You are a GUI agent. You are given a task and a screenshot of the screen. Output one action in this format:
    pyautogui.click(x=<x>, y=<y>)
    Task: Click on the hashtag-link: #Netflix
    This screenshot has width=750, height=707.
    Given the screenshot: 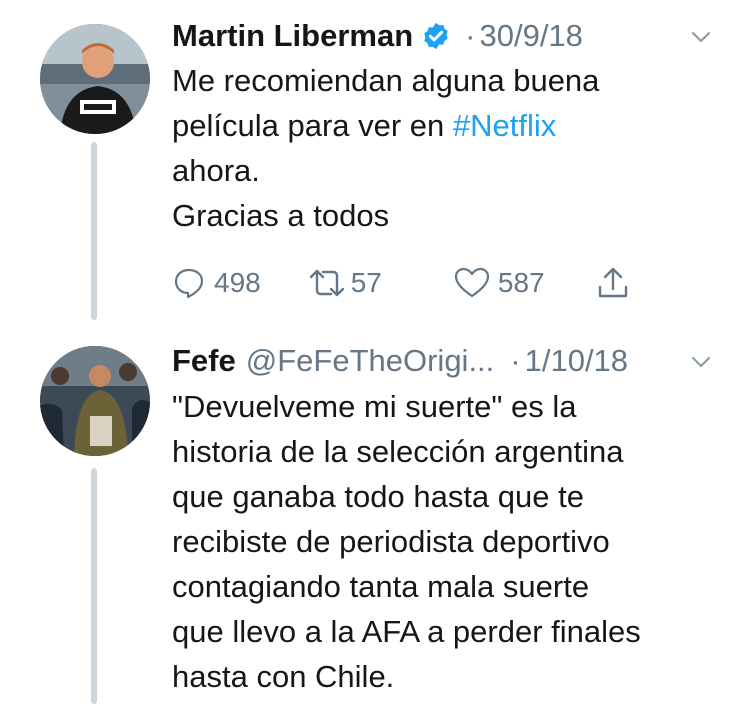 What is the action you would take?
    pyautogui.click(x=504, y=125)
    